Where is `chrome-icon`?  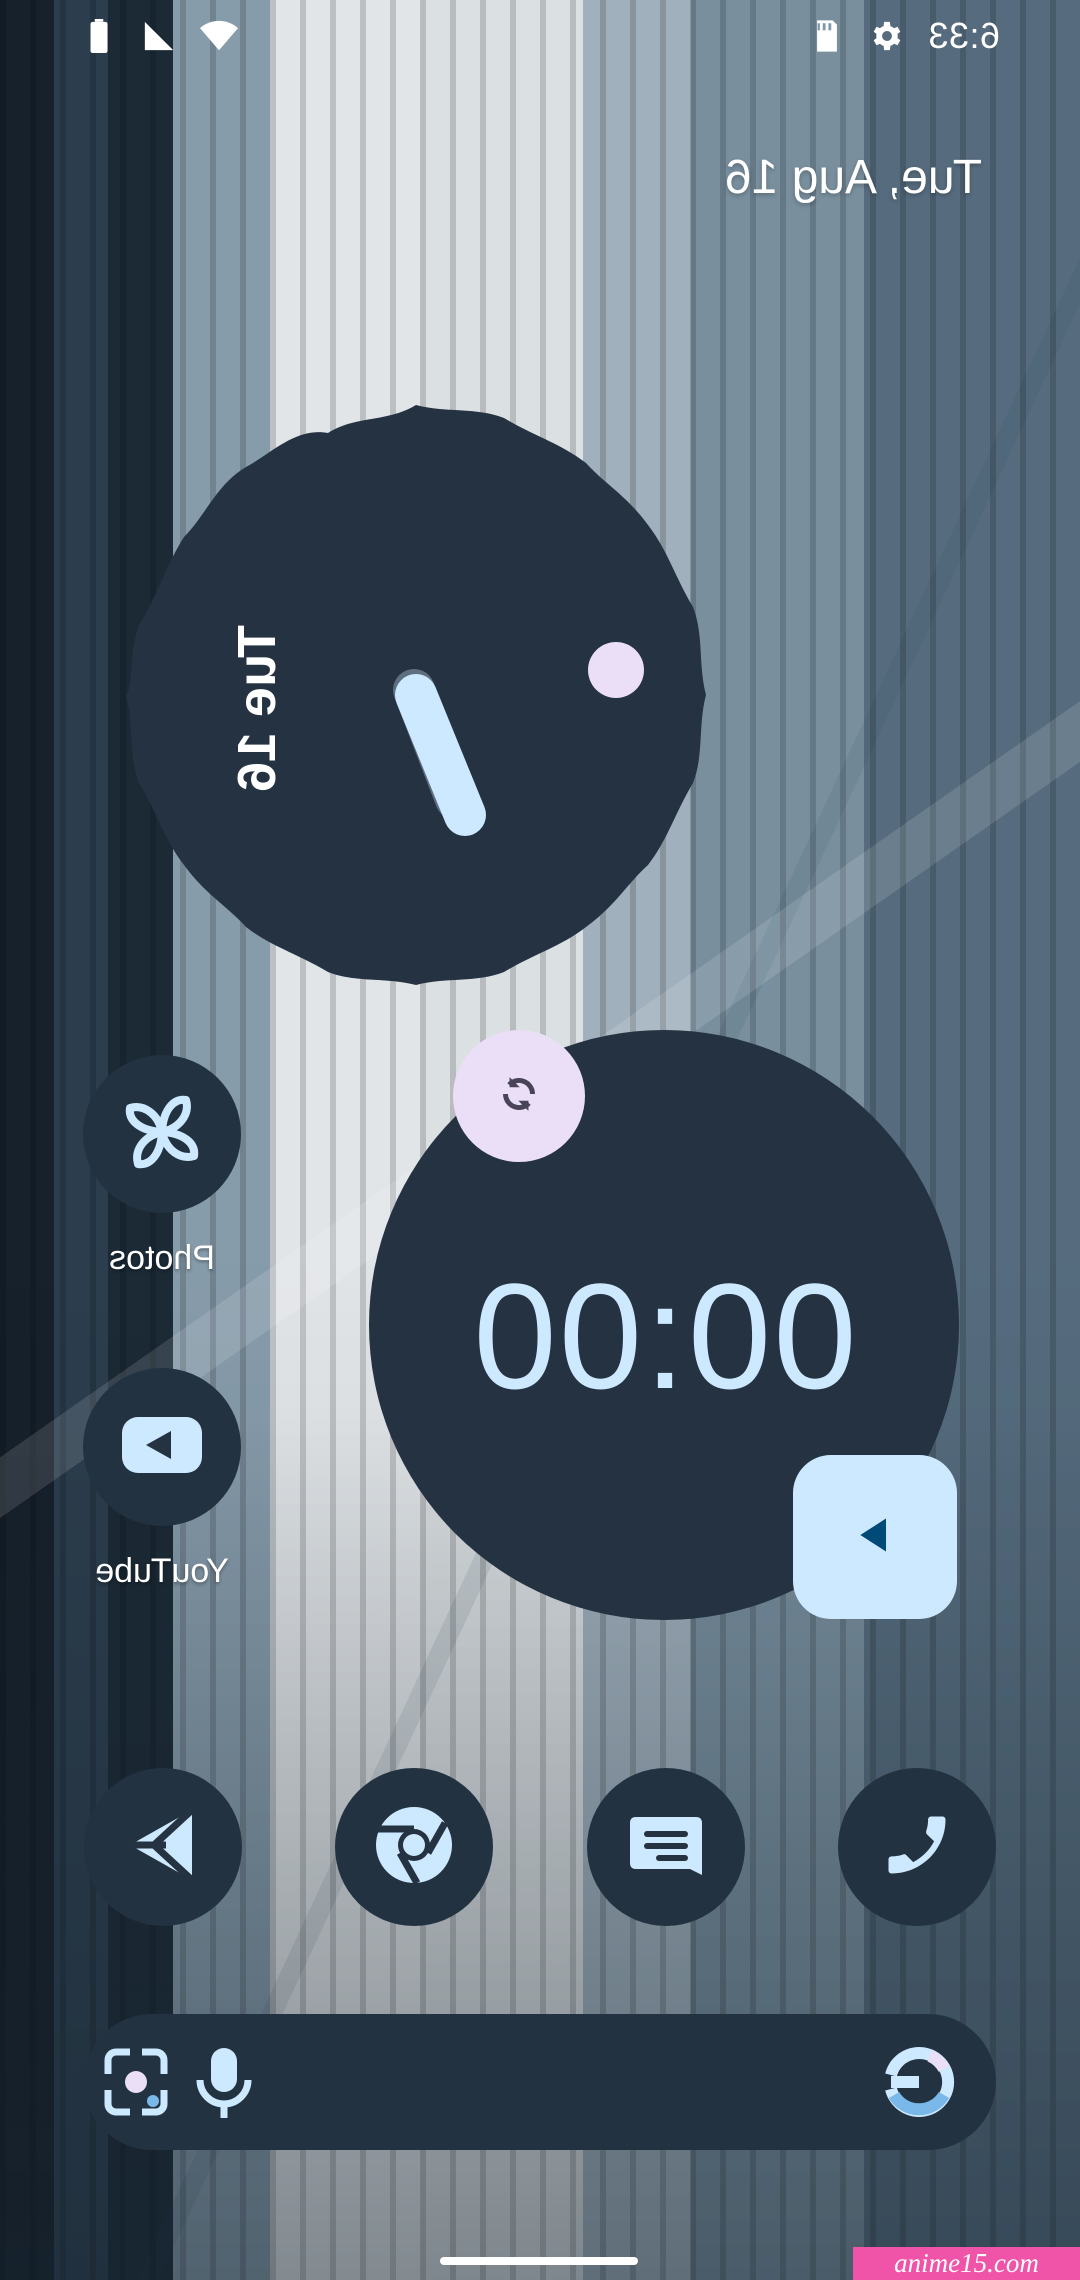
chrome-icon is located at coordinates (414, 1847).